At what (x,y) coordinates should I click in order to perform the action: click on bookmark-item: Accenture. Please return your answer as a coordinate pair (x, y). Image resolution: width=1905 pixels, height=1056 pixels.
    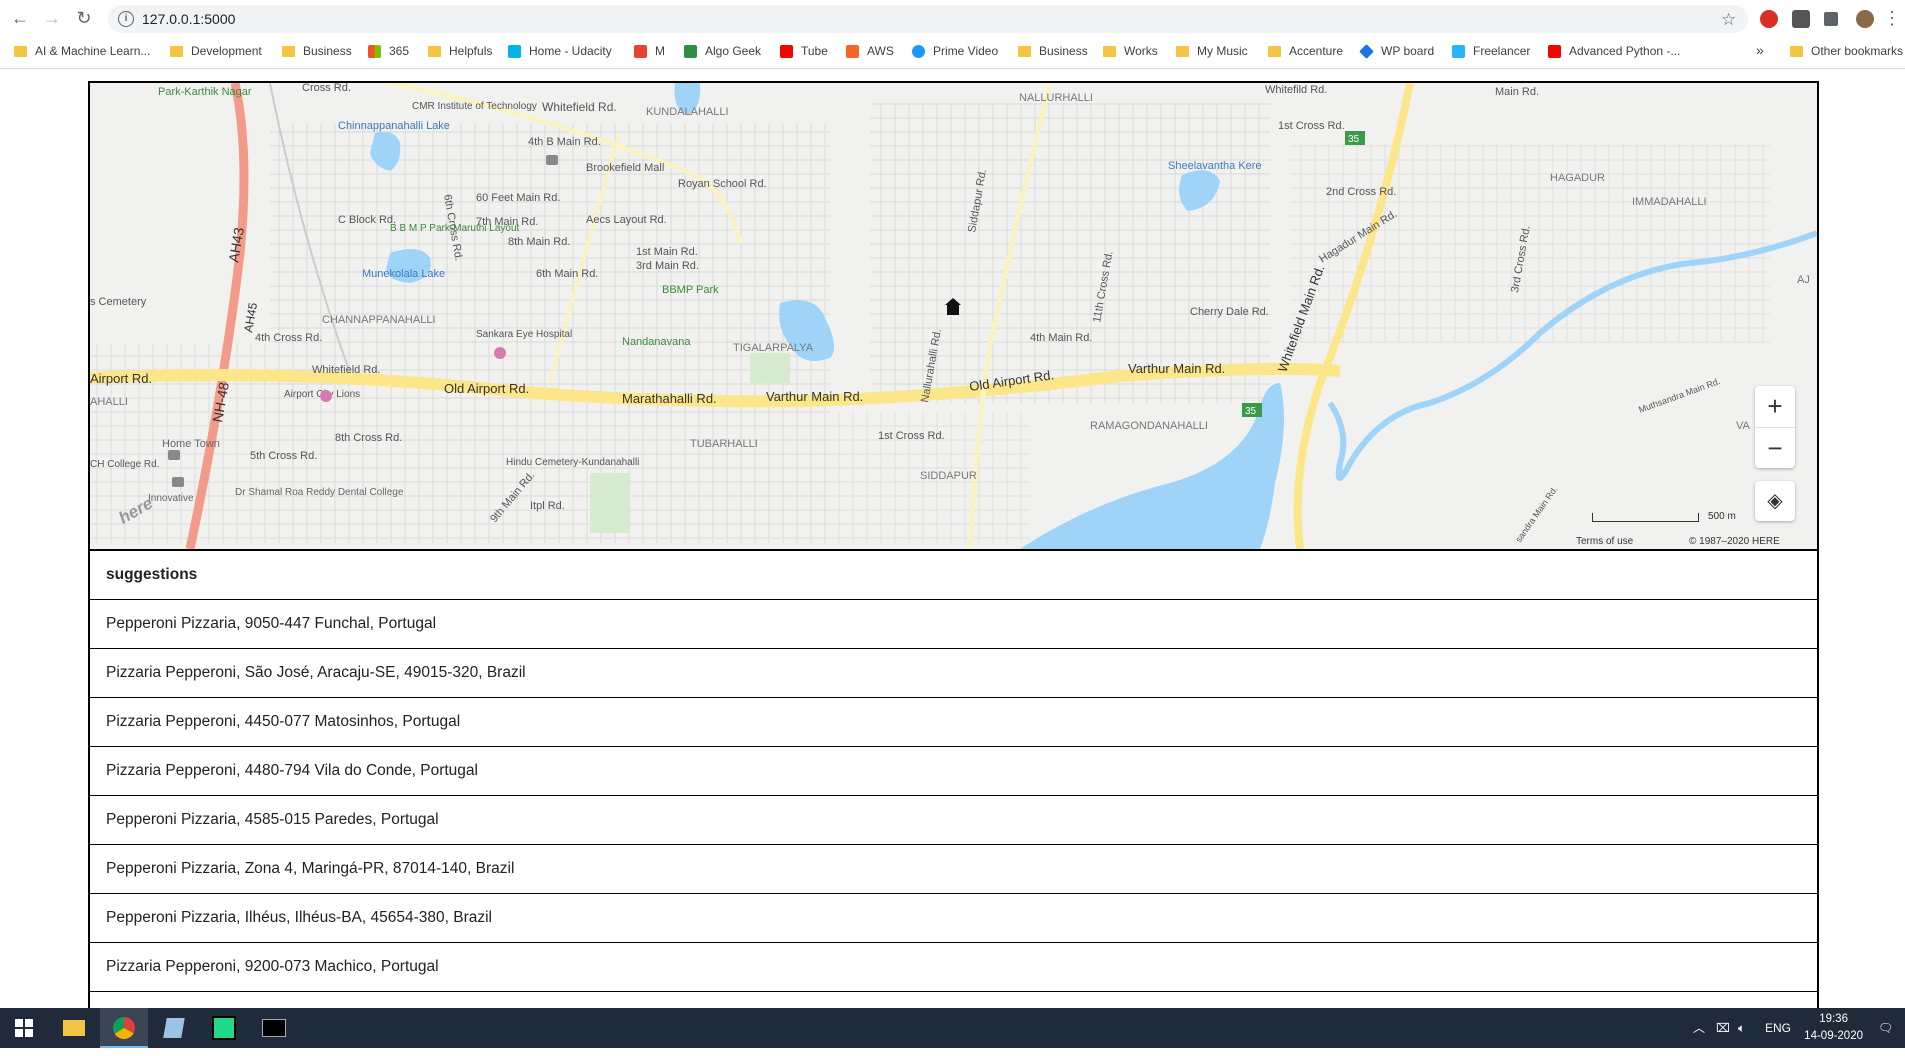
    Looking at the image, I should click on (1305, 51).